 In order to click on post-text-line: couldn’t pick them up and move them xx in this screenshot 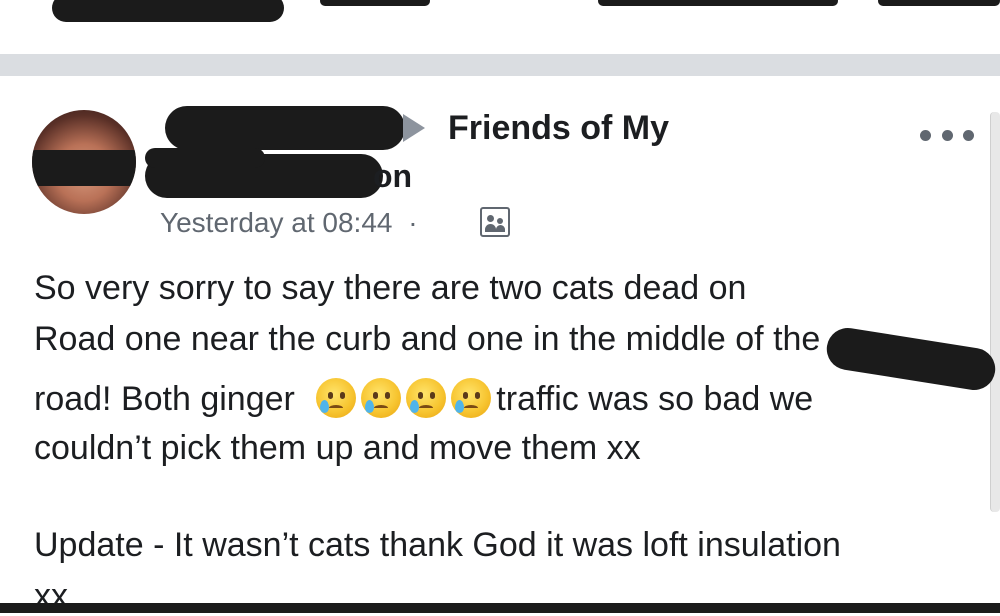, I will do `click(337, 448)`.